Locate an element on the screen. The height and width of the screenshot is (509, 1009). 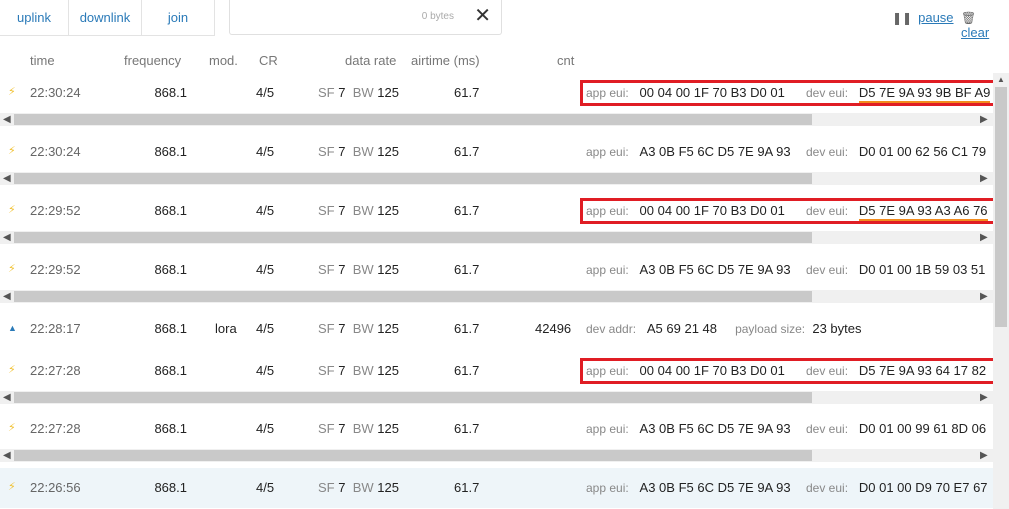
row-mod: lora is located at coordinates (226, 328).